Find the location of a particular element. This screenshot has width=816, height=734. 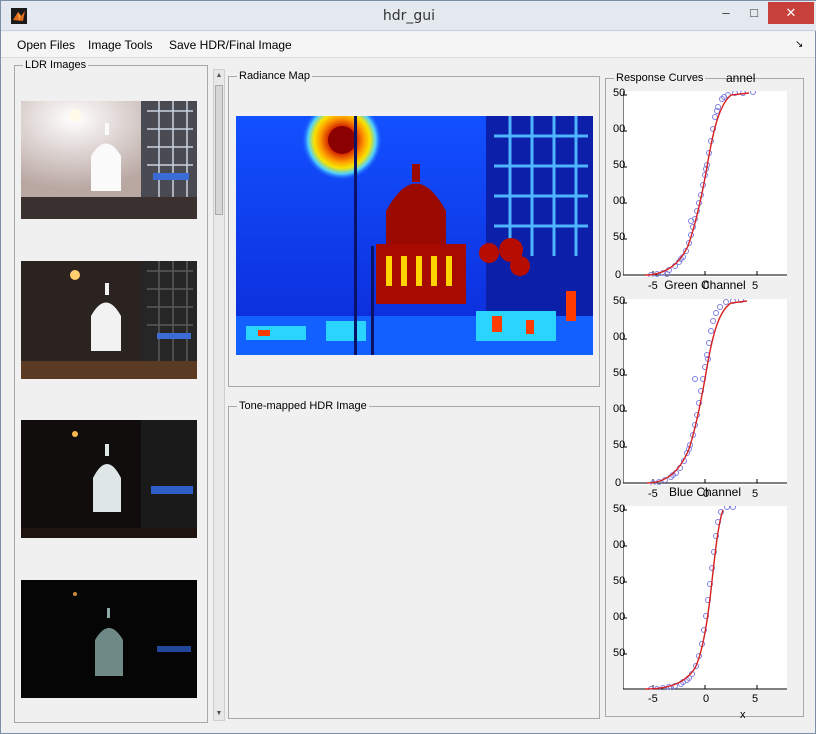

plot2-ytick-5: 50 is located at coordinates (619, 445).